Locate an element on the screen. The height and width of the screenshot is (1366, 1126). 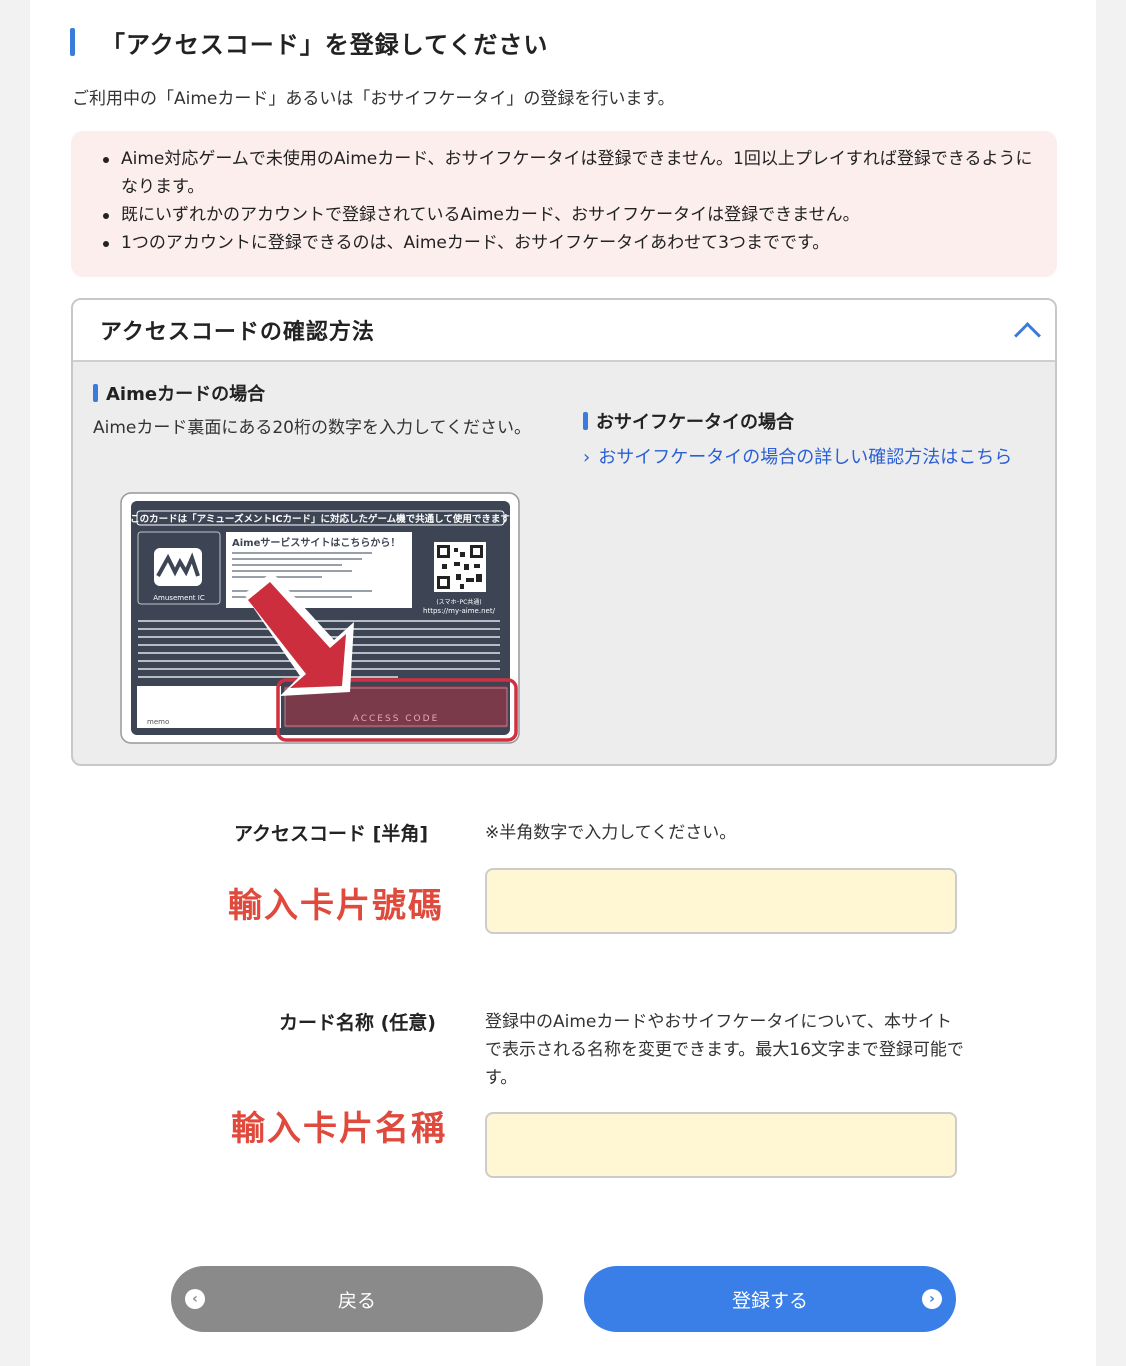
service-site-title: Aimeサービスサイトはこちらから！ is located at coordinates (316, 542).